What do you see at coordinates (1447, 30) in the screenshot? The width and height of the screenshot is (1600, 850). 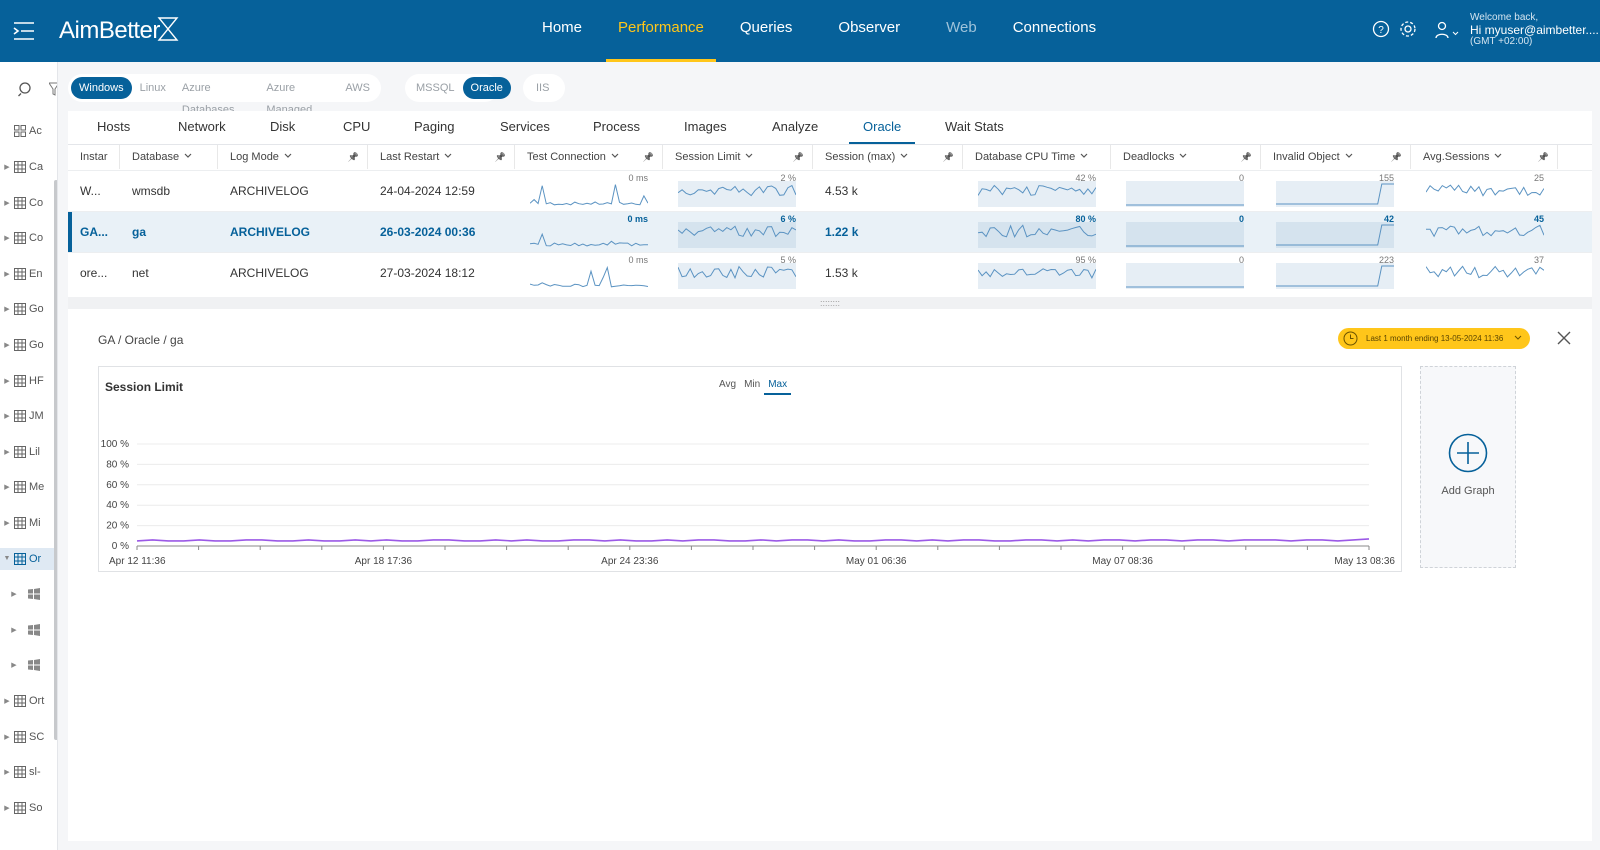 I see `user-icon` at bounding box center [1447, 30].